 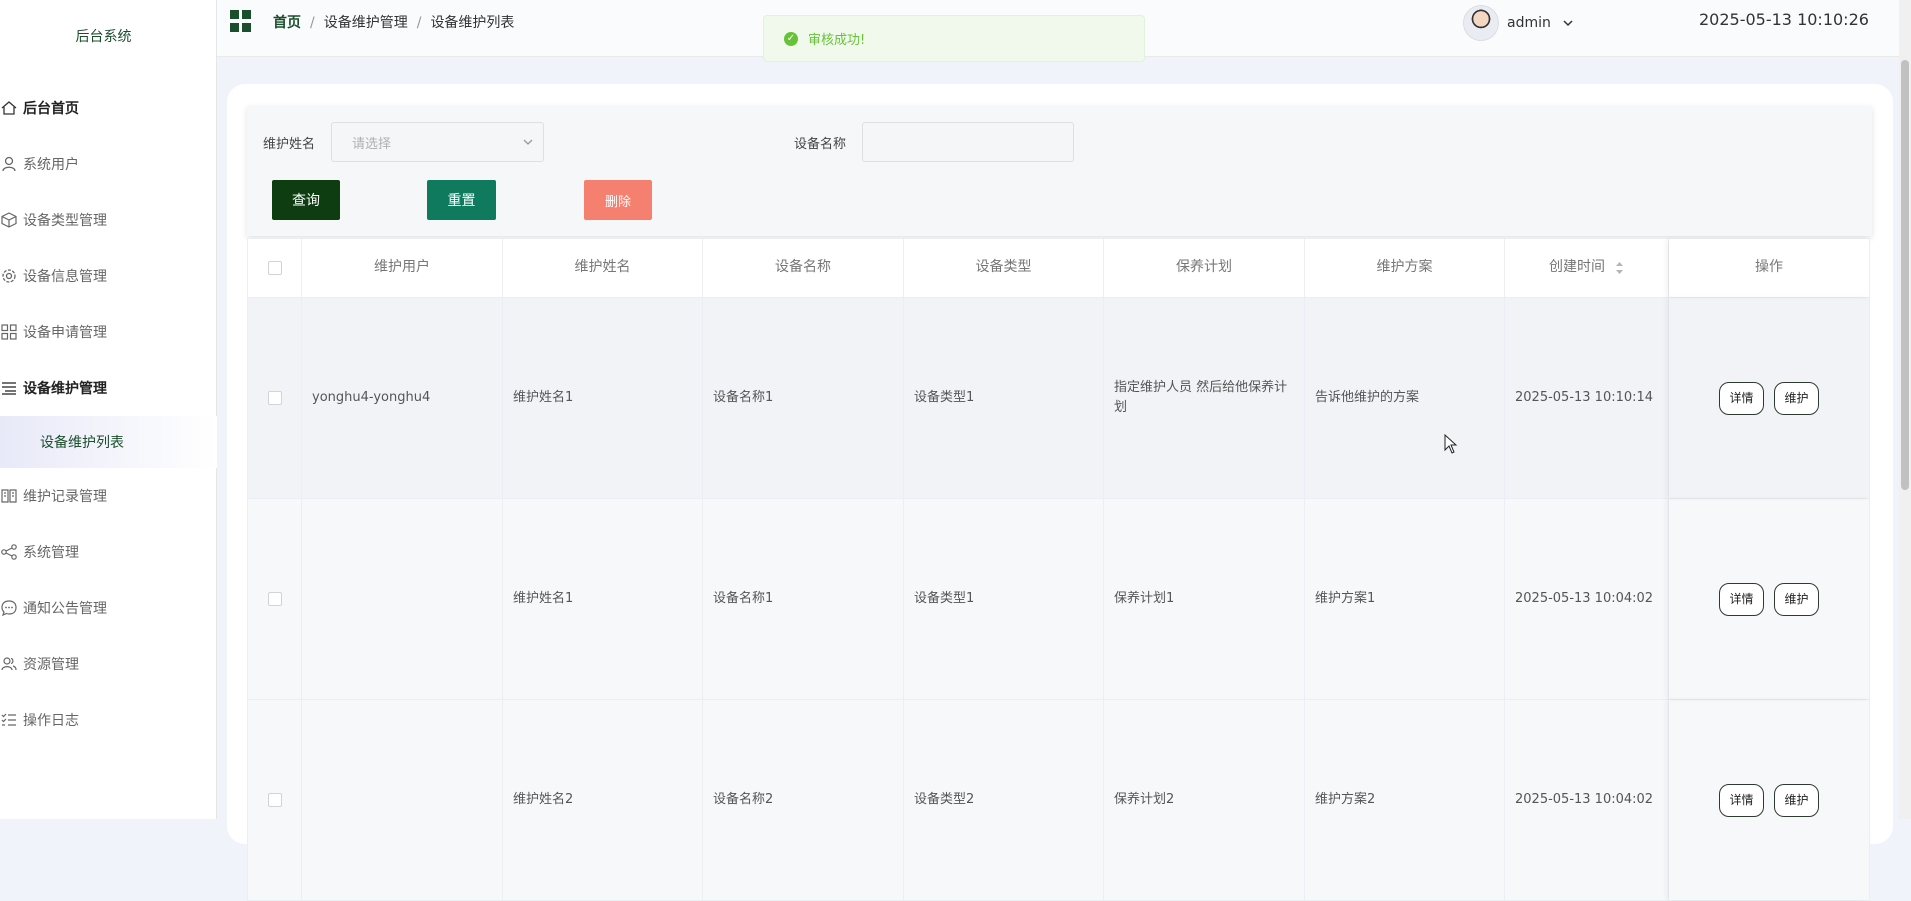 What do you see at coordinates (108, 608) in the screenshot?
I see `sidebar-item-notices: 通知公告管理` at bounding box center [108, 608].